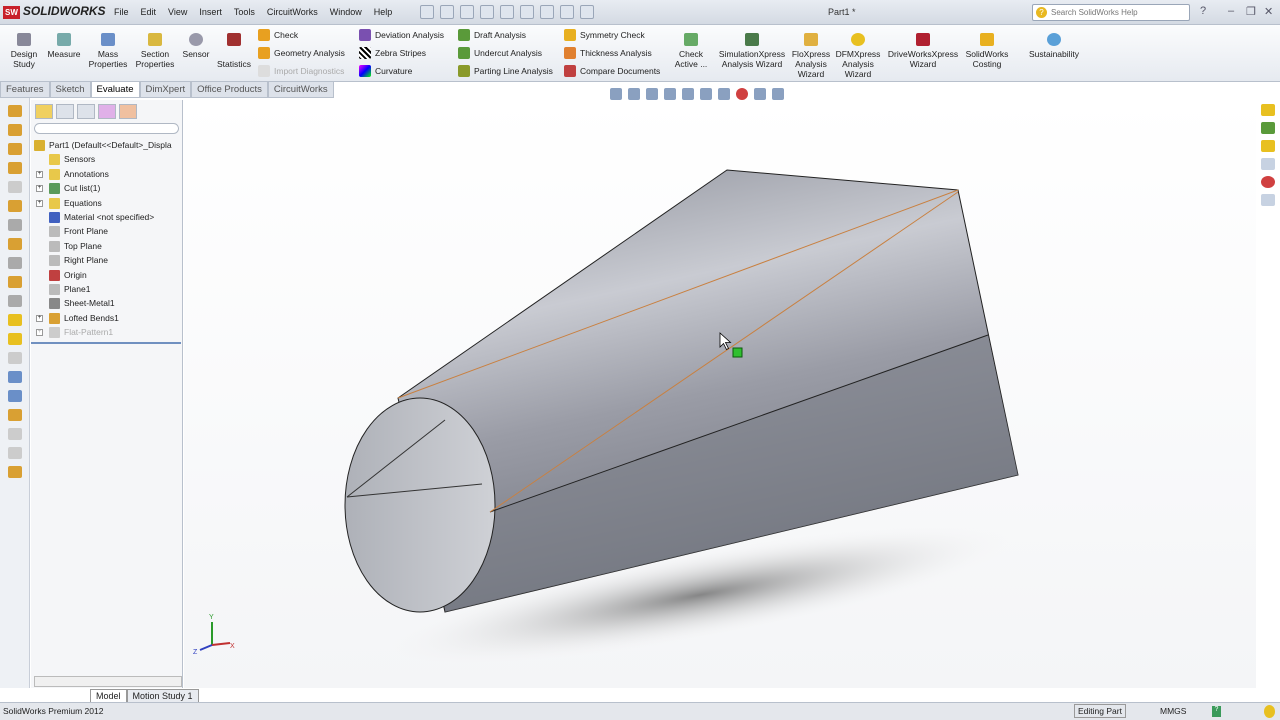  I want to click on zebra-stripes-button: Zebra Stripes, so click(392, 53).